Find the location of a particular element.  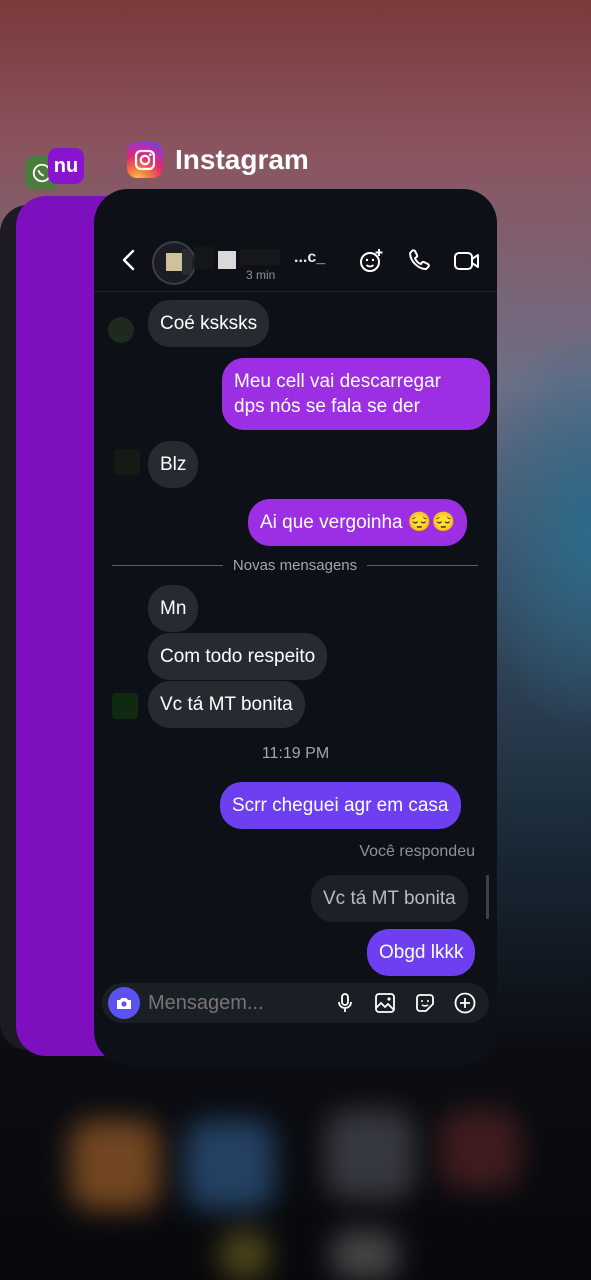

chat-header: ...c_ 3 min is located at coordinates (295, 264).